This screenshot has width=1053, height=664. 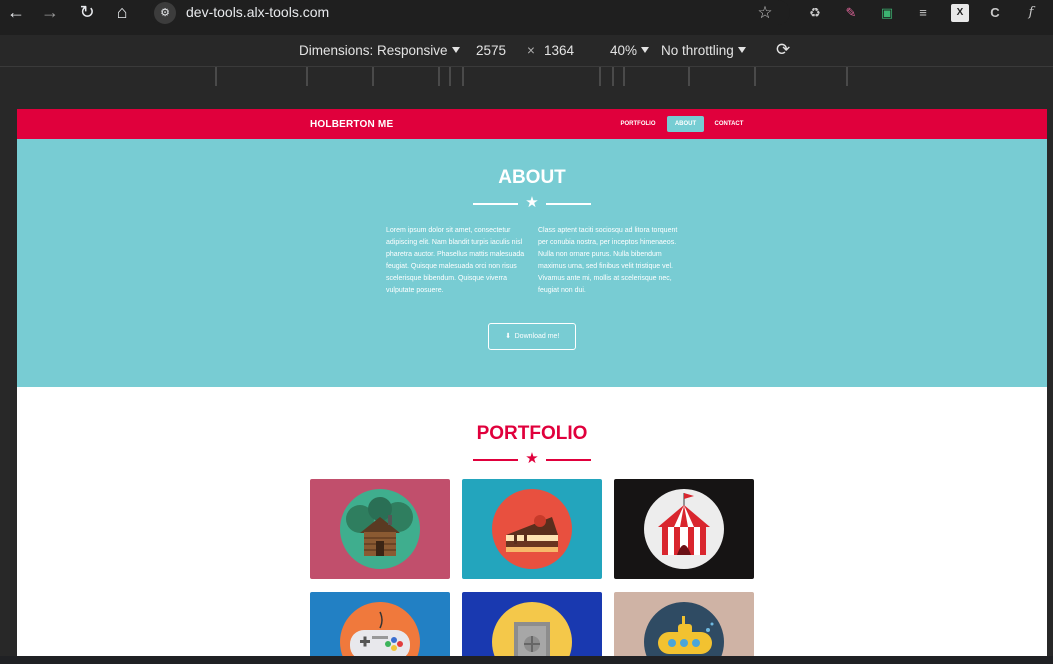 I want to click on about-title: ABOUT, so click(x=532, y=177).